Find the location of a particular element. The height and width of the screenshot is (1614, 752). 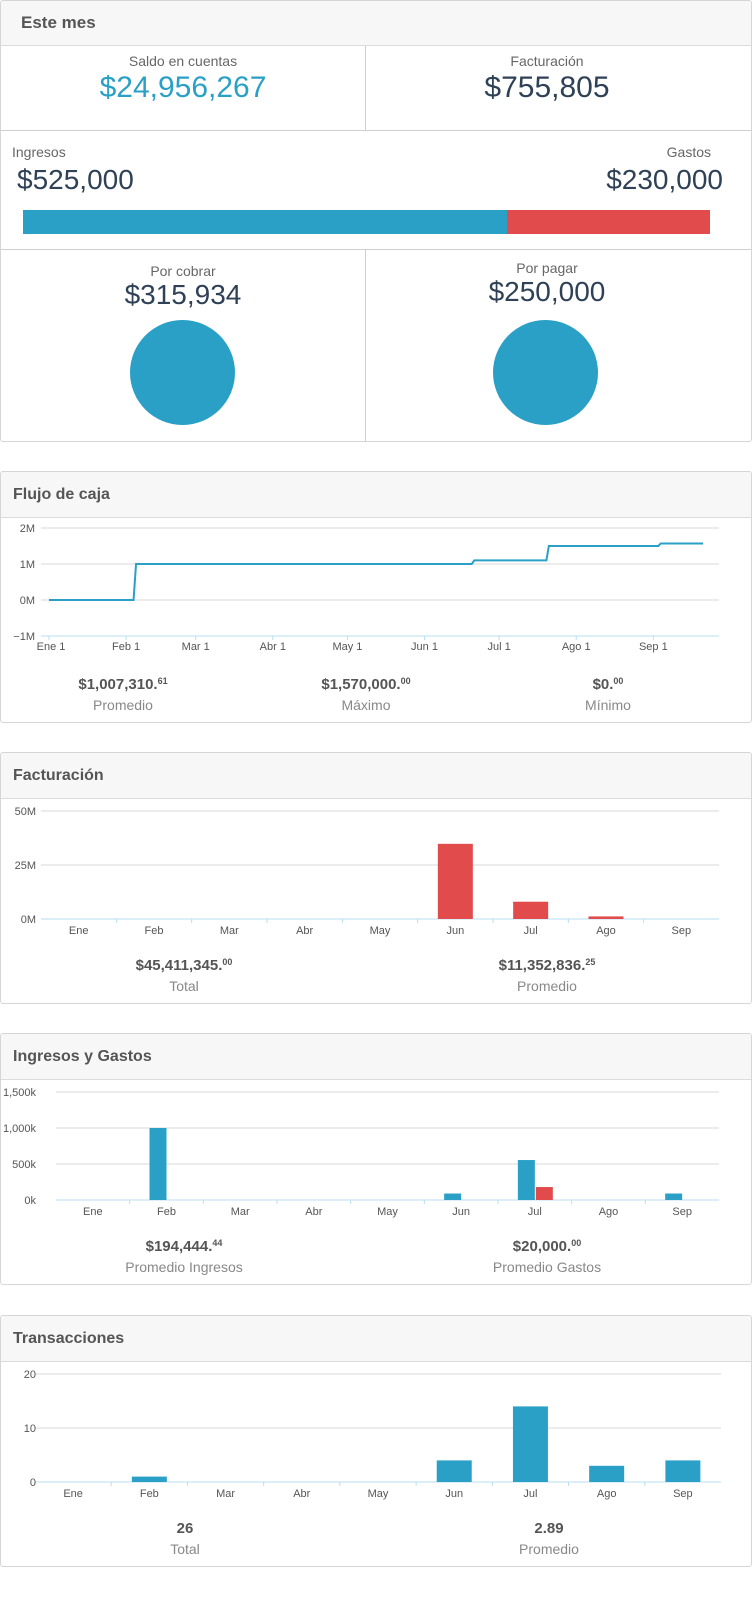

x-tick-label: Mar 1 is located at coordinates (196, 647).